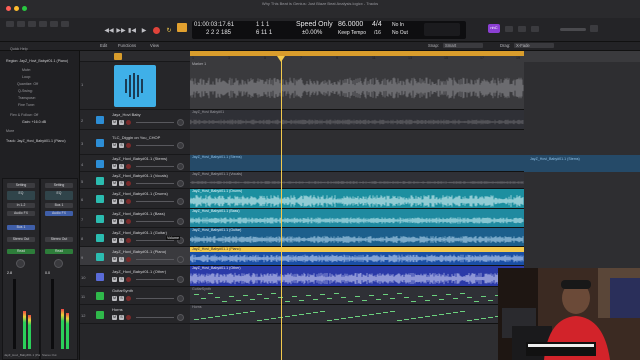  What do you see at coordinates (26, 105) in the screenshot?
I see `region-param: Fine Tune:` at bounding box center [26, 105].